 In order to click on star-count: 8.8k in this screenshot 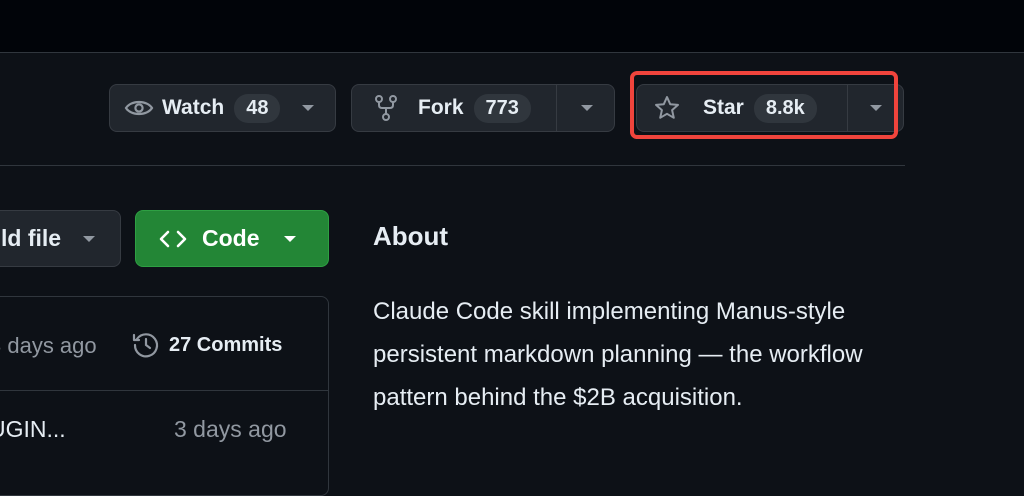, I will do `click(785, 108)`.